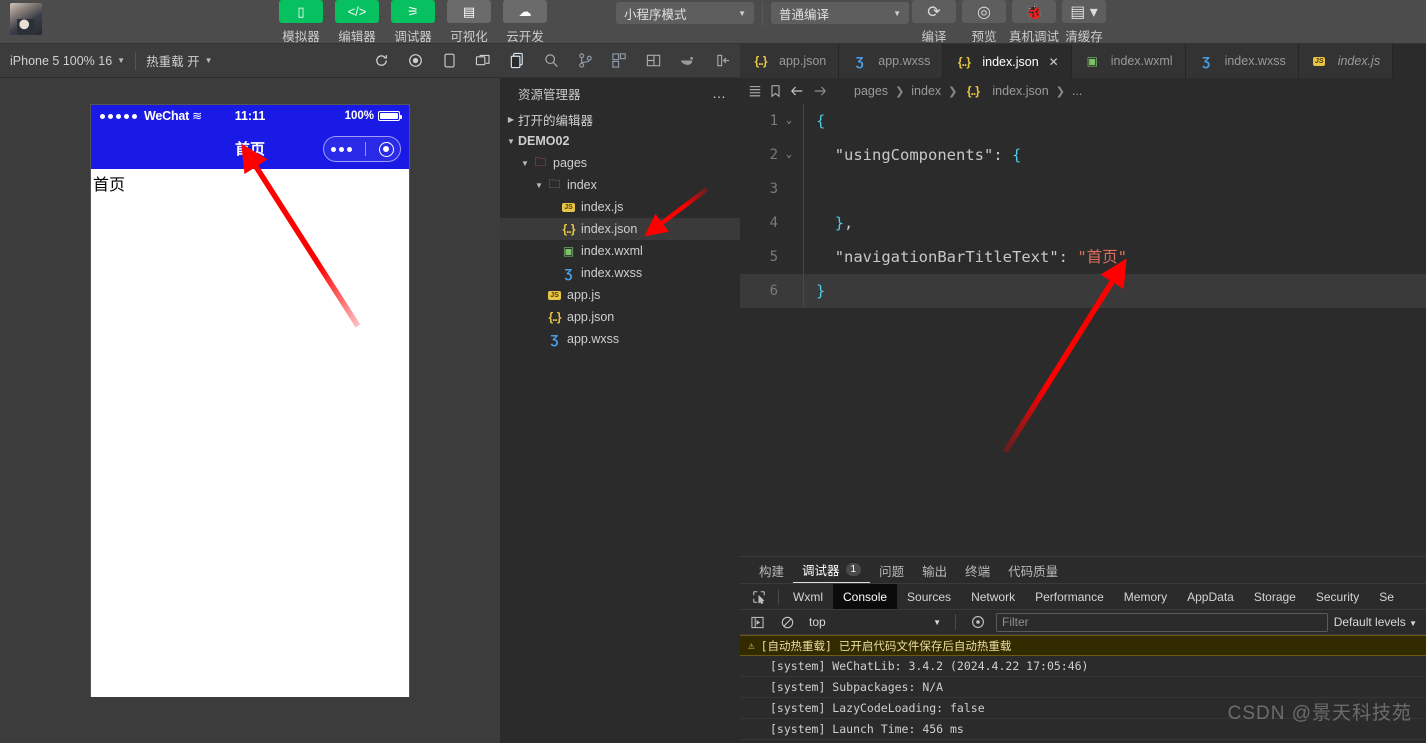 Image resolution: width=1426 pixels, height=743 pixels. What do you see at coordinates (984, 22) in the screenshot?
I see `action-button-预览: ◎ 预览` at bounding box center [984, 22].